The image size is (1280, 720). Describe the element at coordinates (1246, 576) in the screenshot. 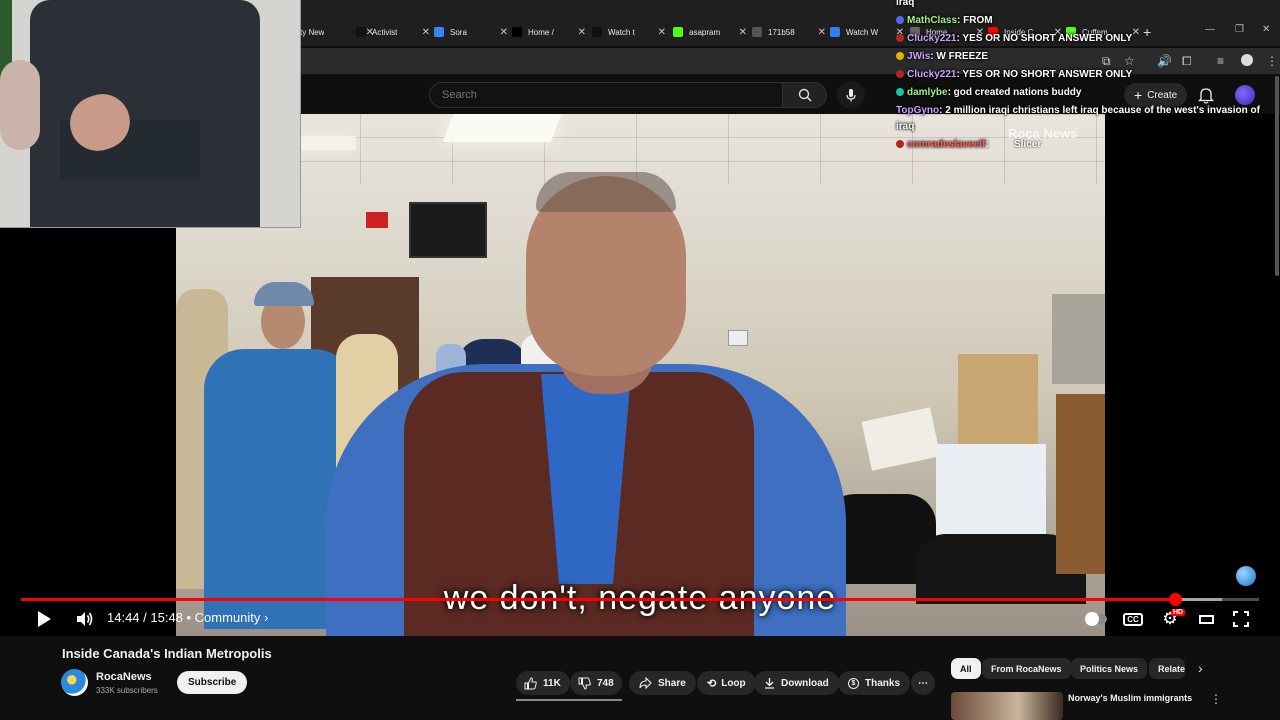

I see `channel-watermark-icon` at that location.